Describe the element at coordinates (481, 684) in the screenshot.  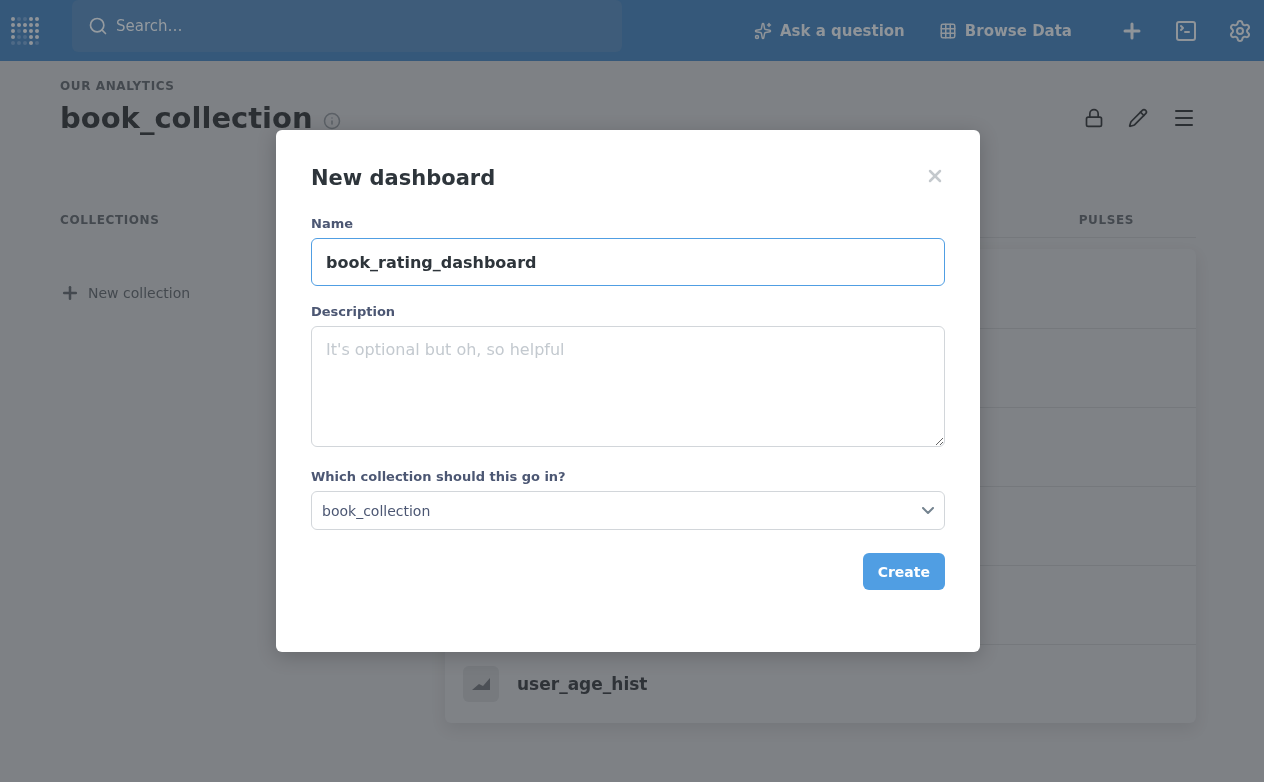
I see `area-chart-icon` at that location.